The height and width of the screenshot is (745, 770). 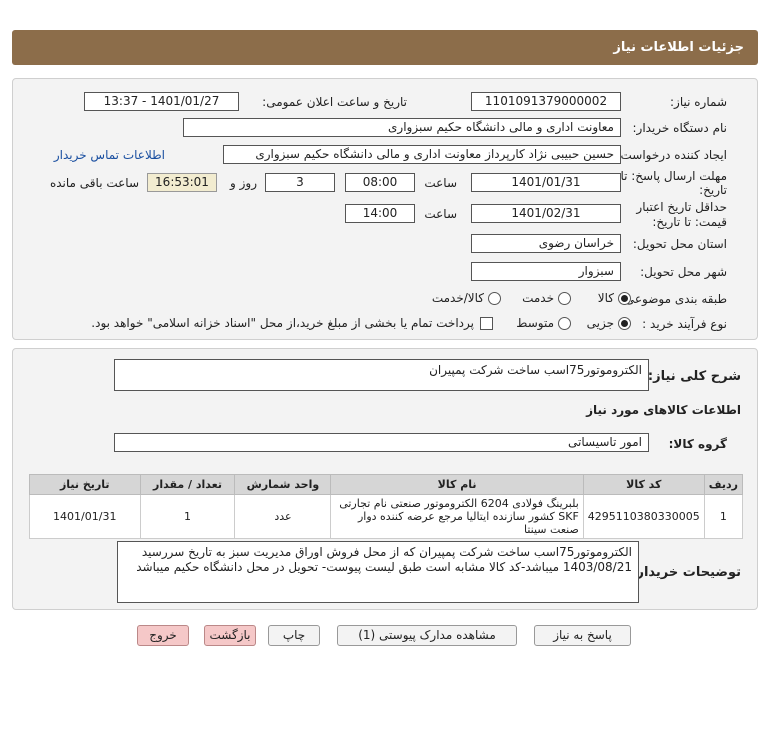 I want to click on category-service-label: خدمت, so click(x=538, y=298).